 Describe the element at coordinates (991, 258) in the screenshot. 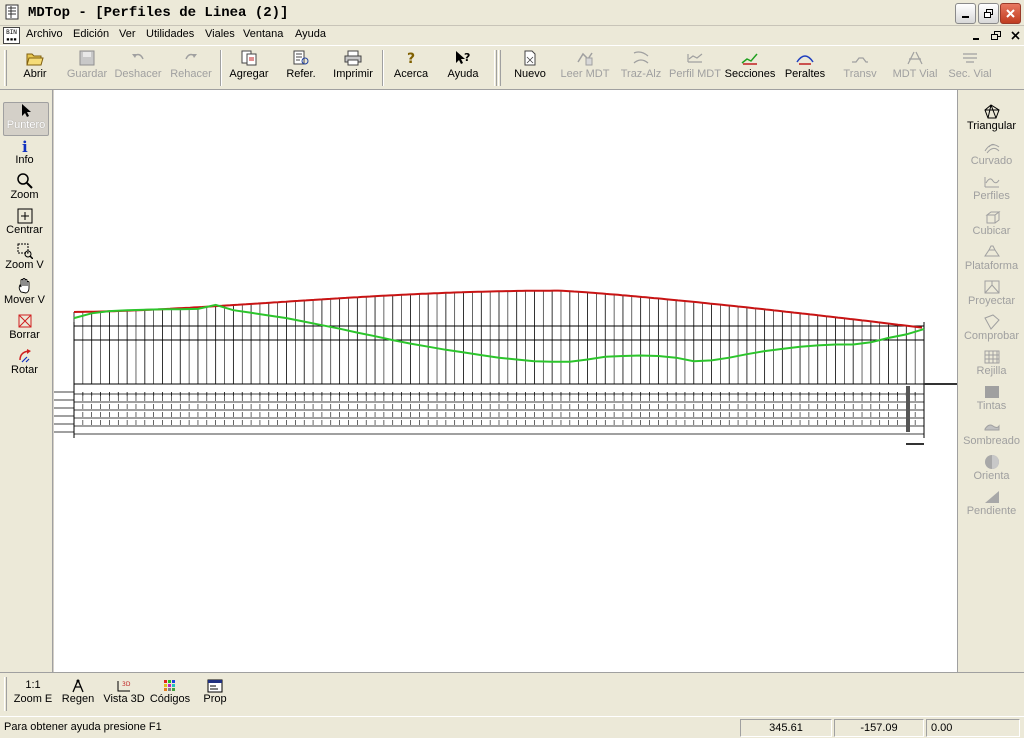

I see `tool-plataforma: Plataforma` at that location.